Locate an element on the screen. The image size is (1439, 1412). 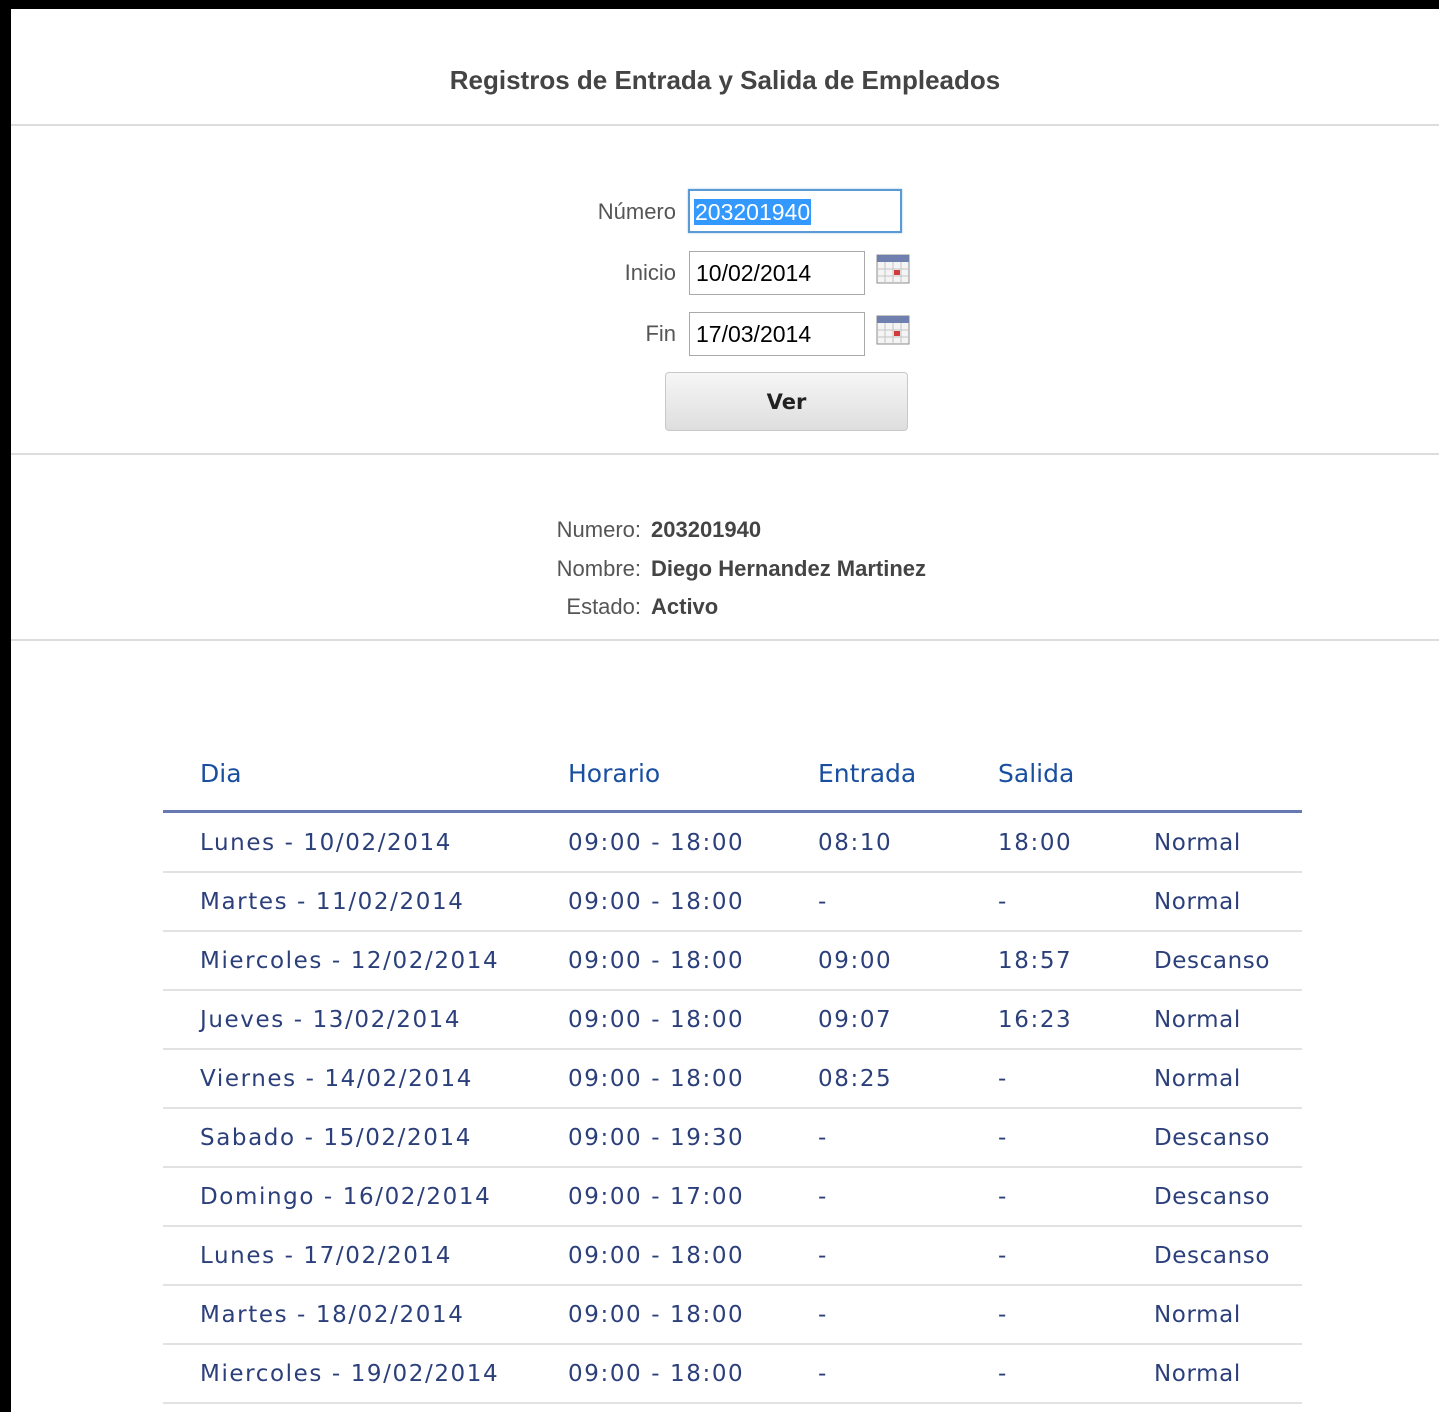
employee-numero-label: Numero: is located at coordinates (598, 529).